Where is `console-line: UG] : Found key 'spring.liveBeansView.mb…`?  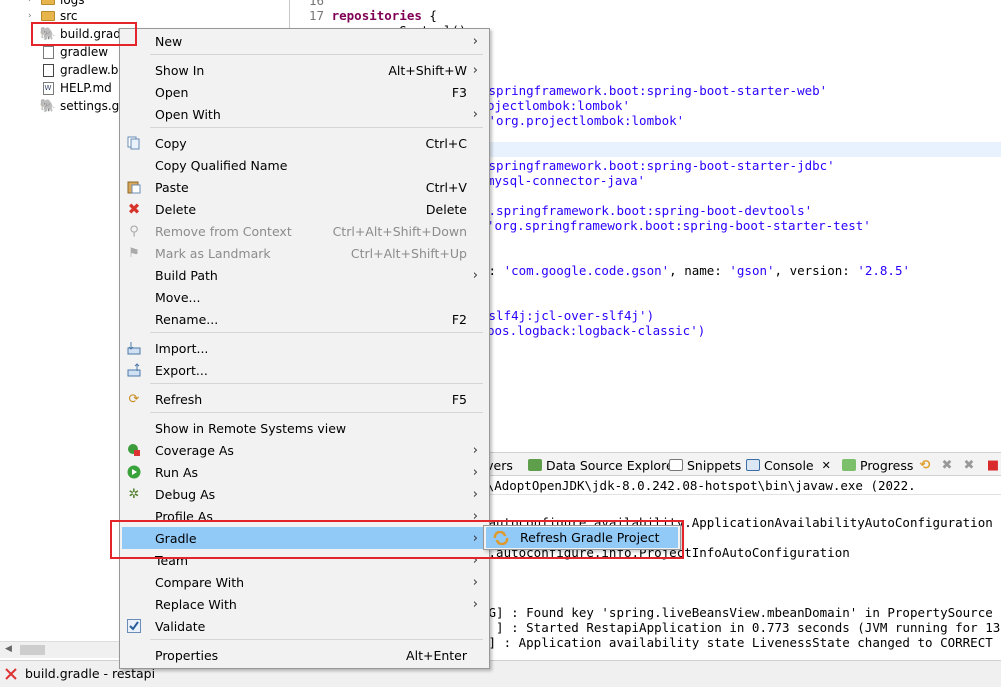
console-line: UG] : Found key 'spring.liveBeansView.mb… is located at coordinates (741, 612).